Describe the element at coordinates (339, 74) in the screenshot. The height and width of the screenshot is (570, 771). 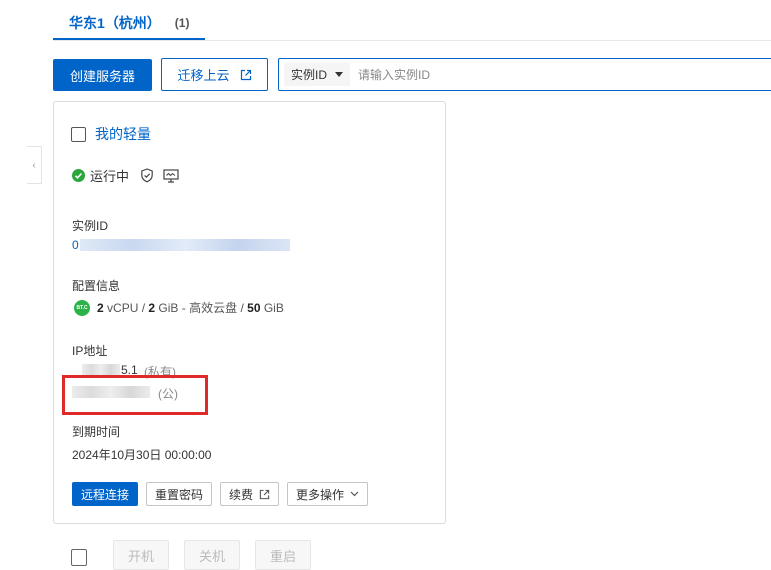
I see `caret-down-icon` at that location.